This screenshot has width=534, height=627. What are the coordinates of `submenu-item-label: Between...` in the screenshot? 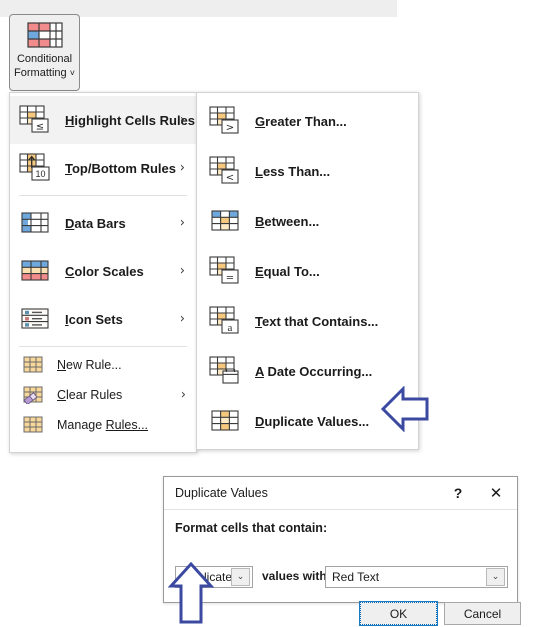 It's located at (287, 221).